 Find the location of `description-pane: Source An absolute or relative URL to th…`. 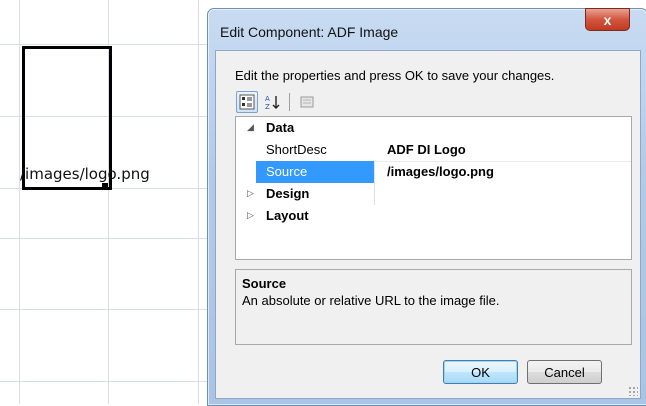

description-pane: Source An absolute or relative URL to th… is located at coordinates (433, 307).